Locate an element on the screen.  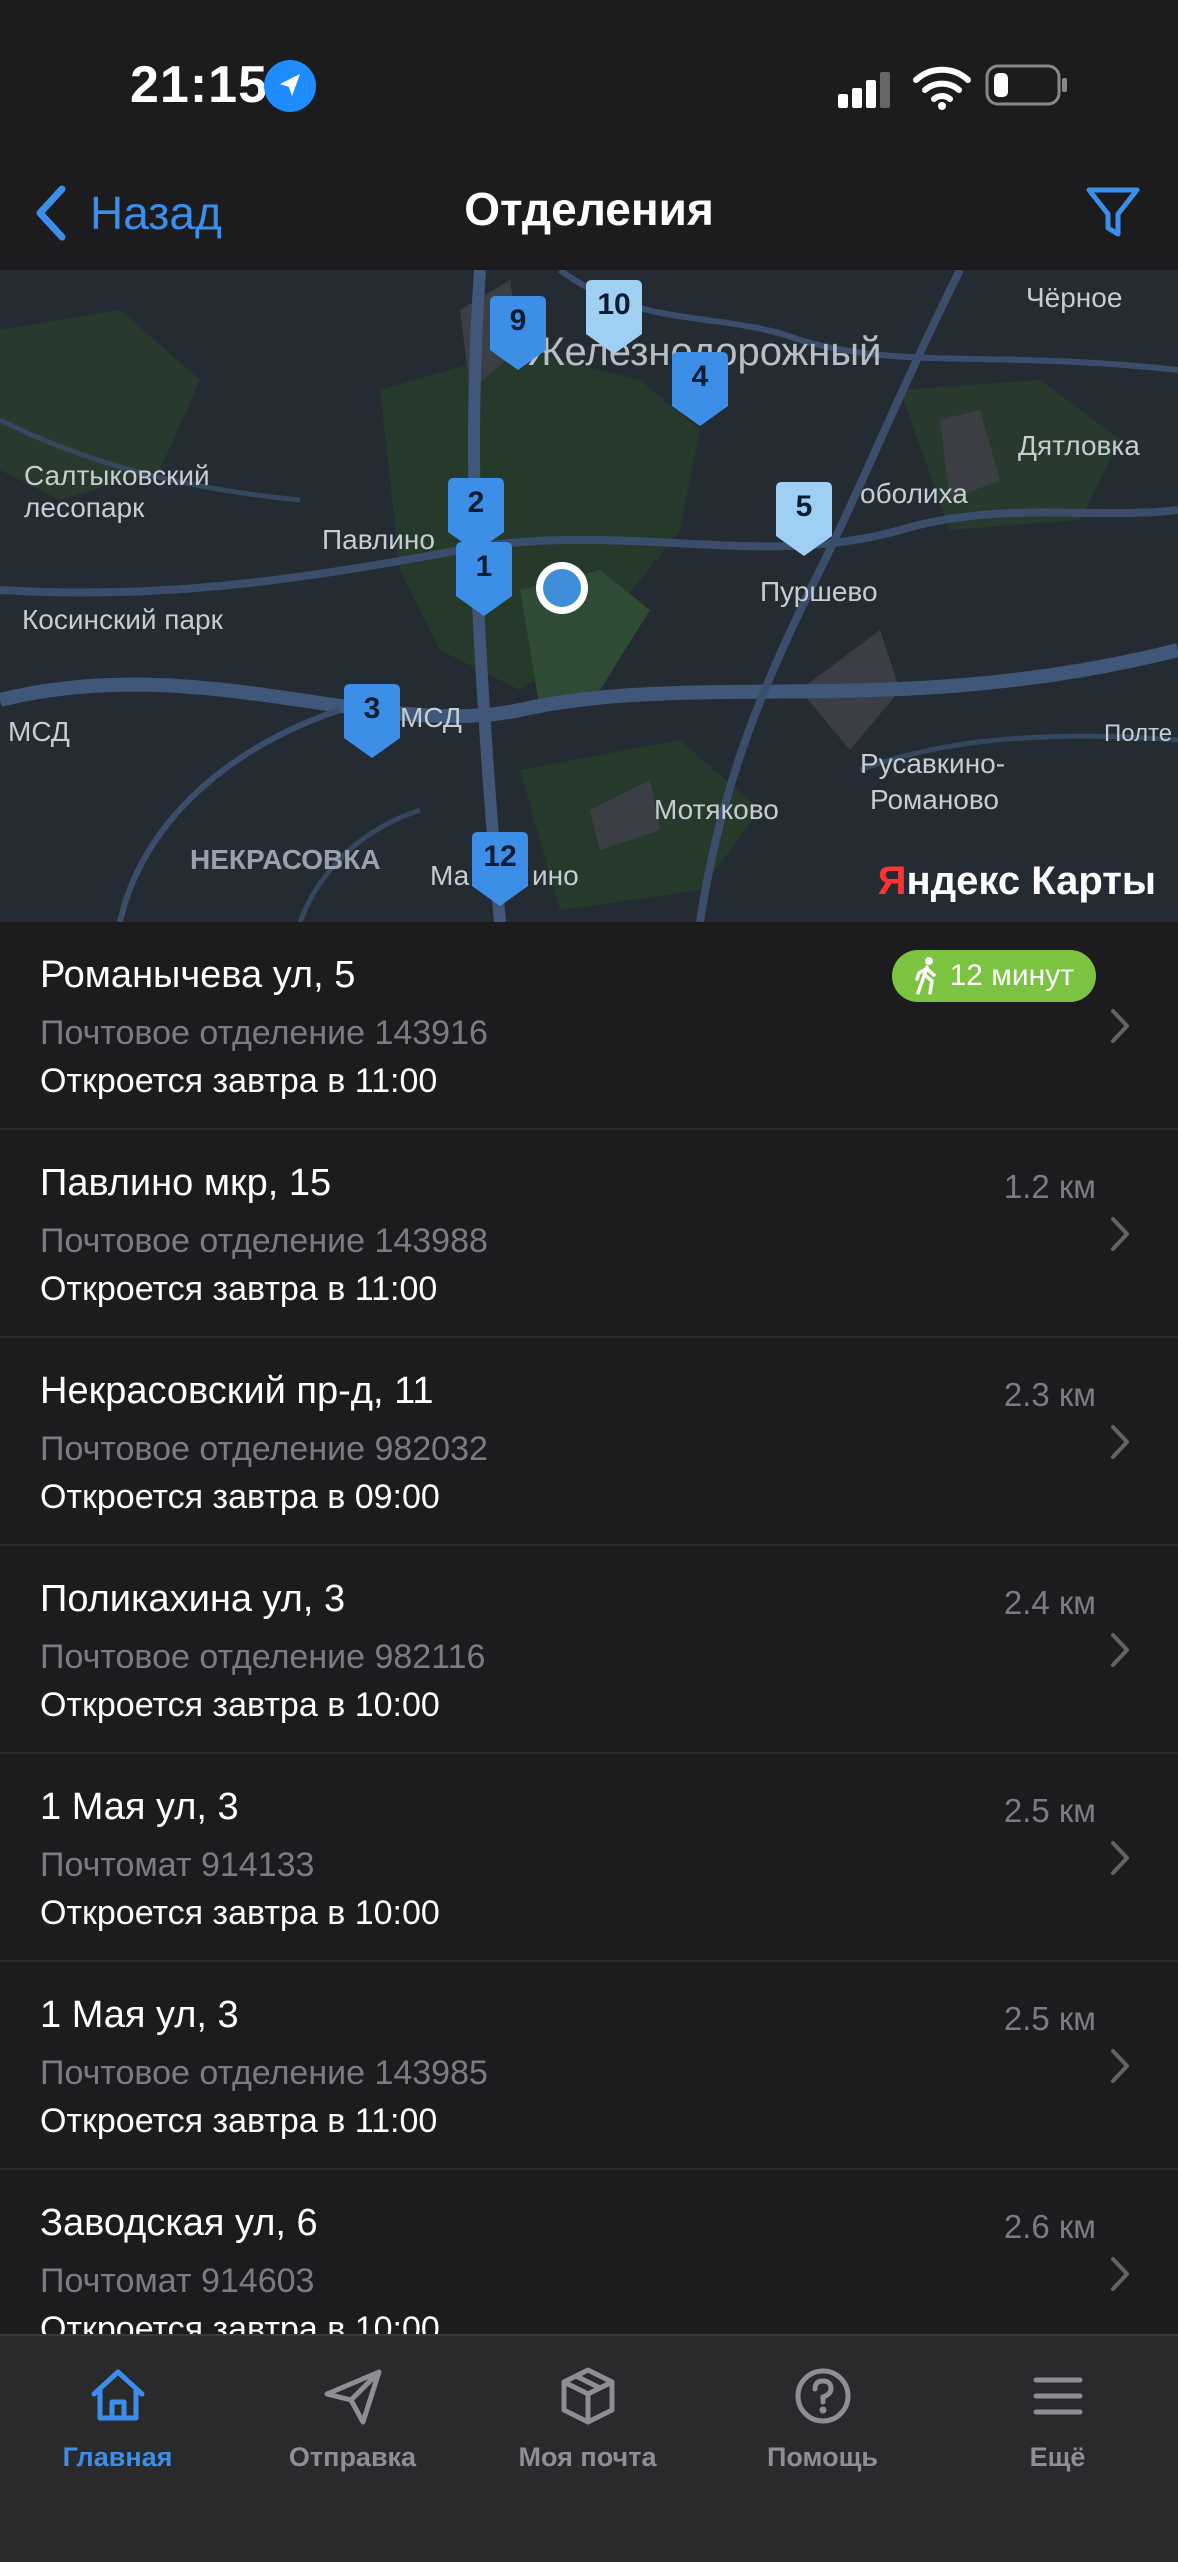
tab-label: Моя почта is located at coordinates (587, 2457).